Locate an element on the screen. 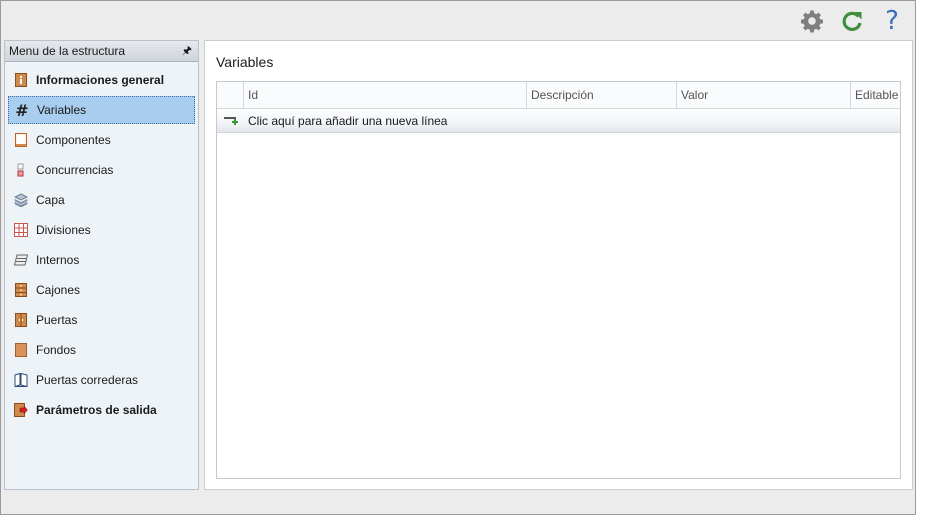  sidebar-item-cajones: Cajones is located at coordinates (101, 290).